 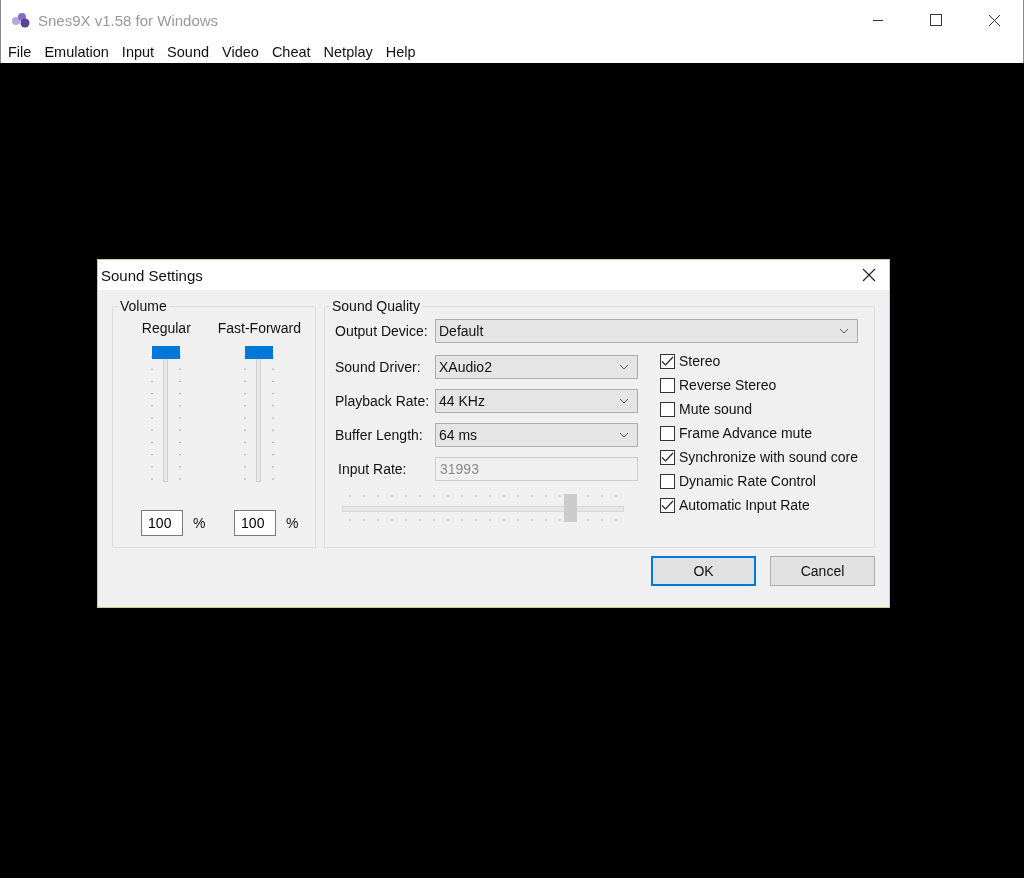 What do you see at coordinates (759, 433) in the screenshot?
I see `checkbox-option: Frame Advance mute` at bounding box center [759, 433].